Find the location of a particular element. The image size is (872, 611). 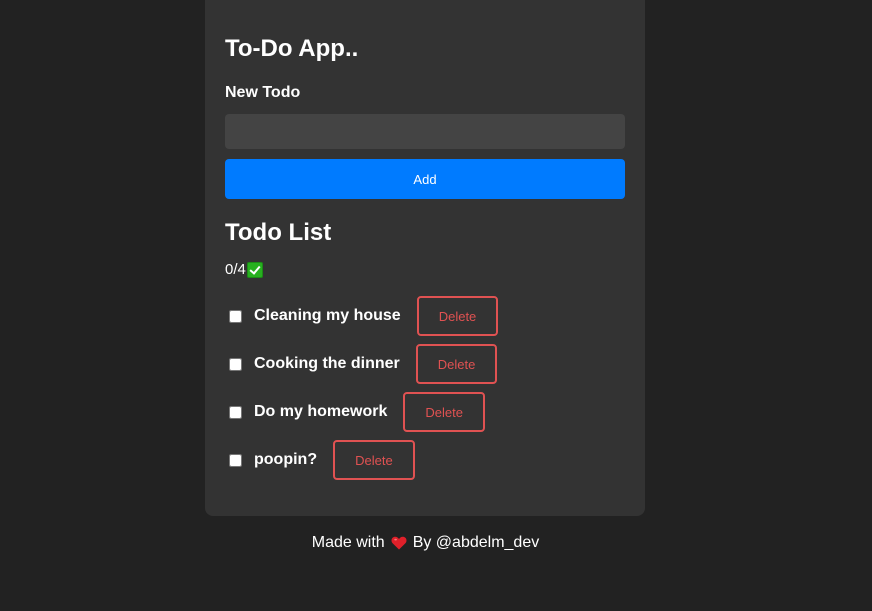

todo-item: Cleaning my house Delete is located at coordinates (362, 316).